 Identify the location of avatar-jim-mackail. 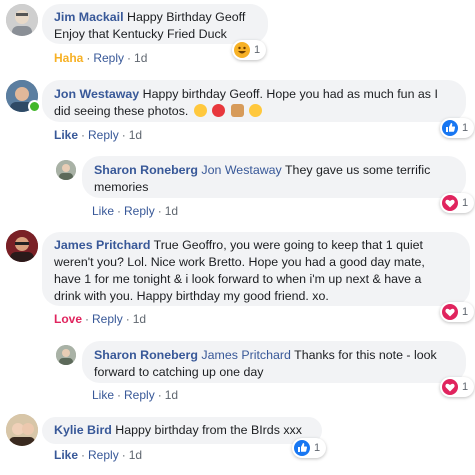
(22, 20).